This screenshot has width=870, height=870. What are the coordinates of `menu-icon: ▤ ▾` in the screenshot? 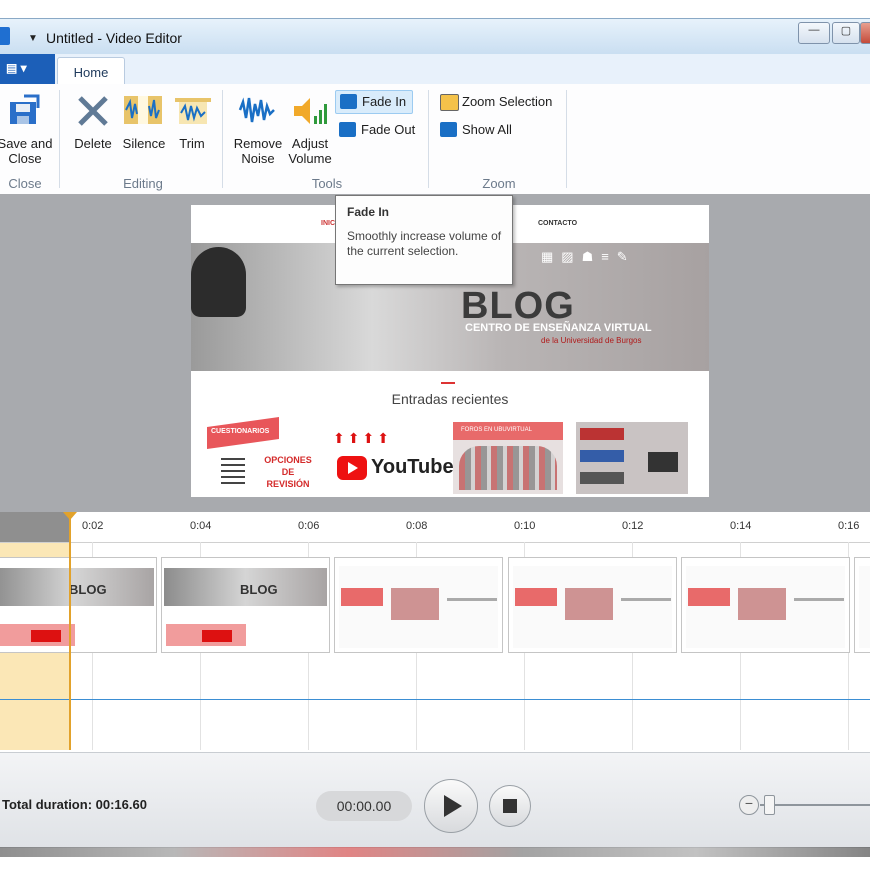 It's located at (16, 68).